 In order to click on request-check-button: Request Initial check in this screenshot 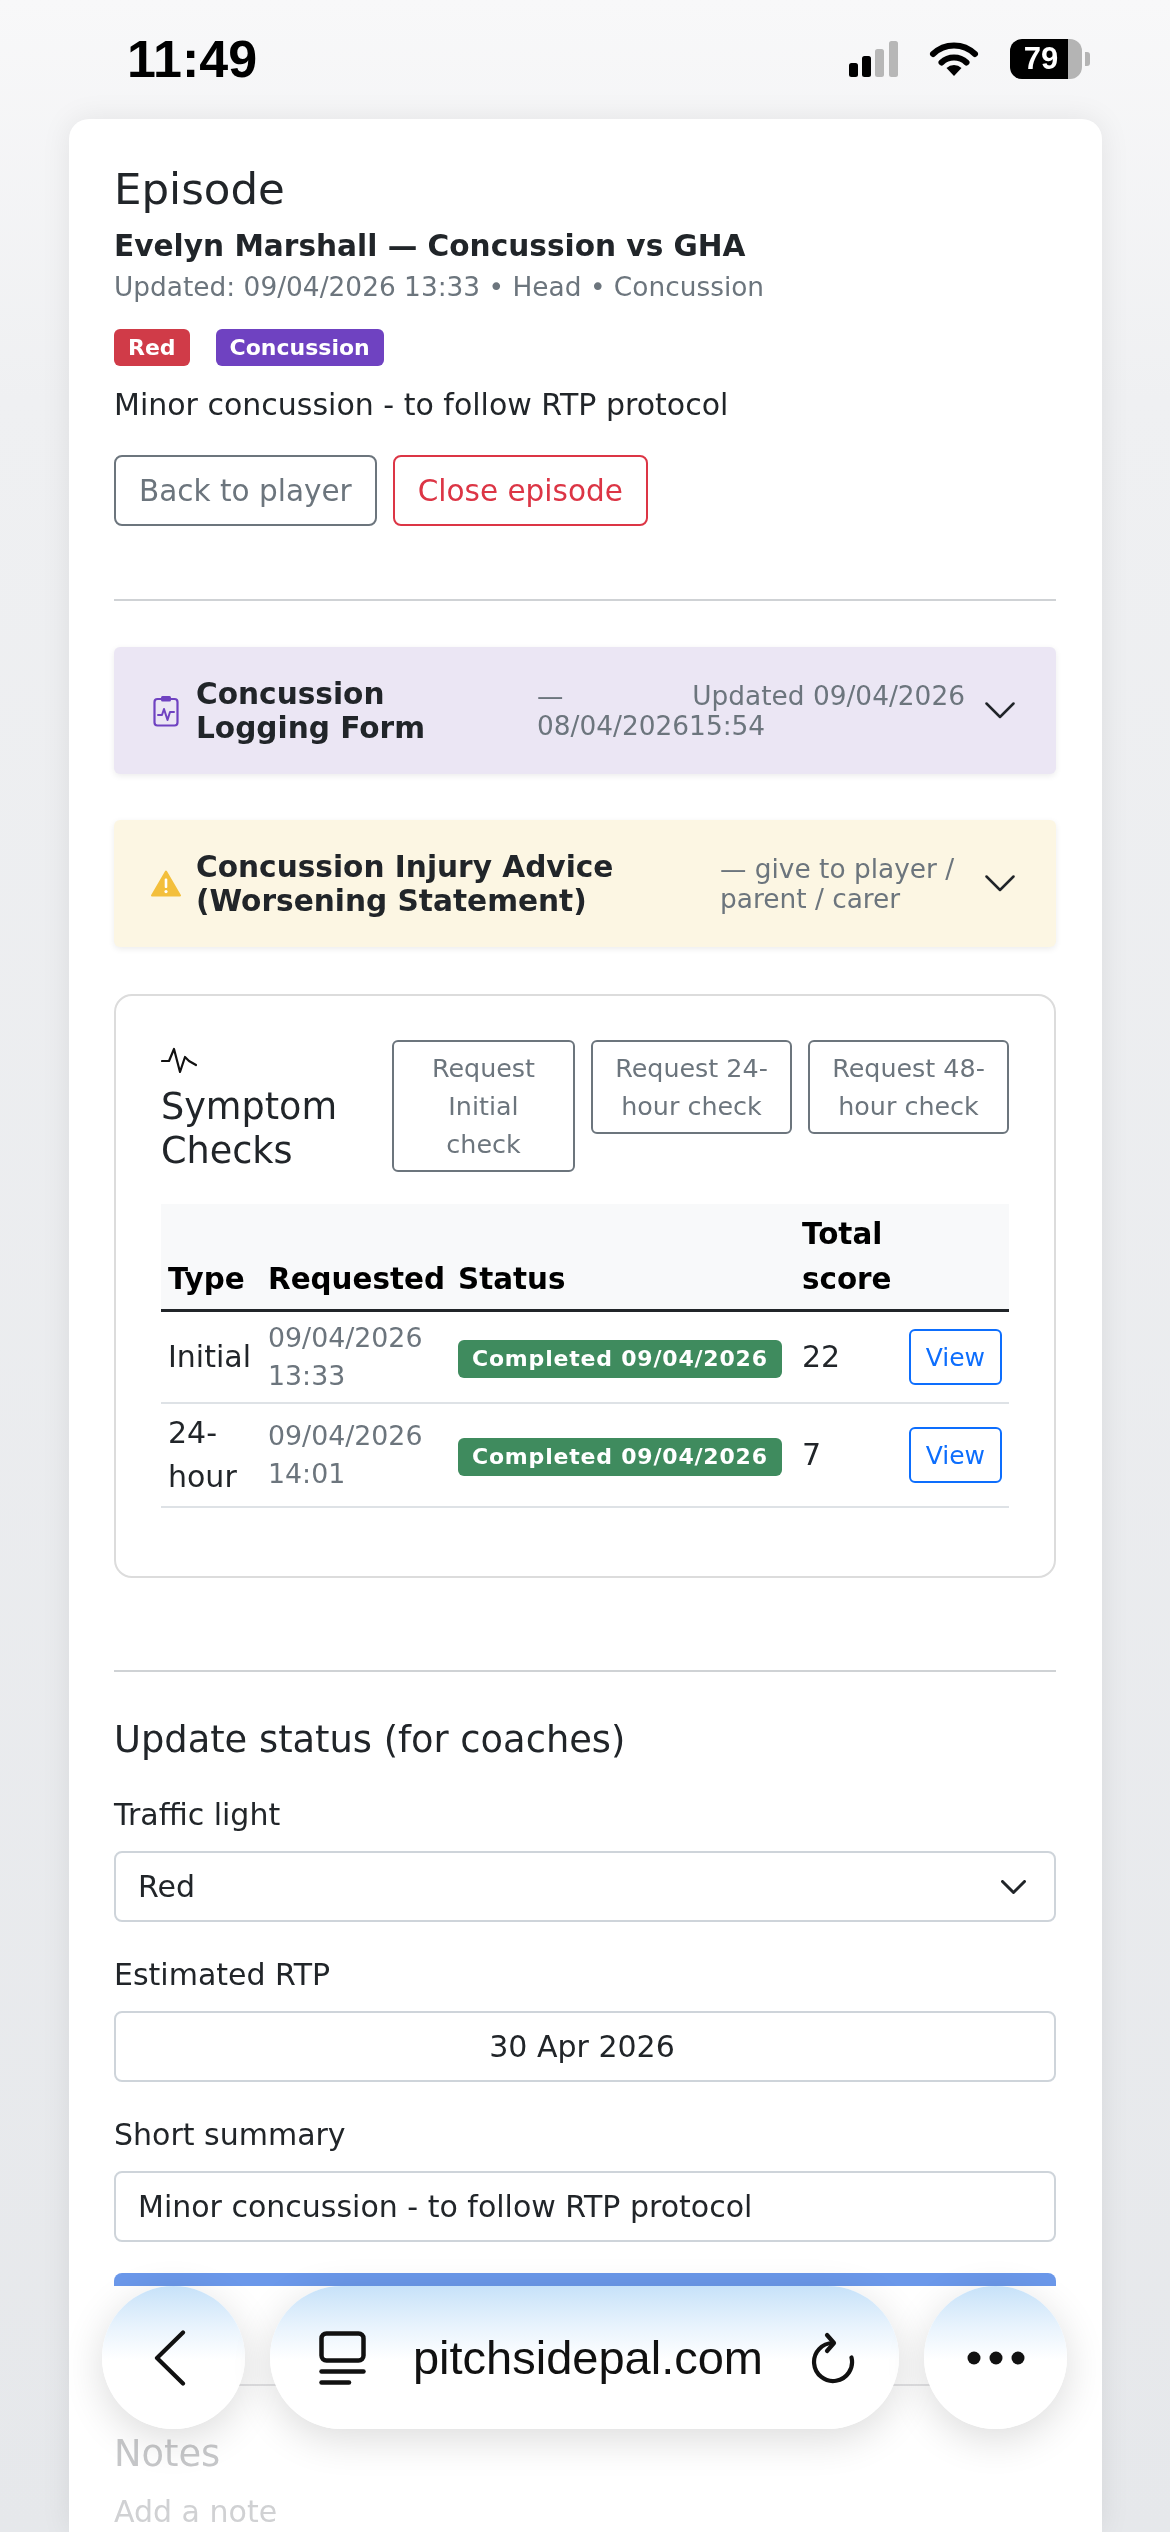, I will do `click(483, 1106)`.